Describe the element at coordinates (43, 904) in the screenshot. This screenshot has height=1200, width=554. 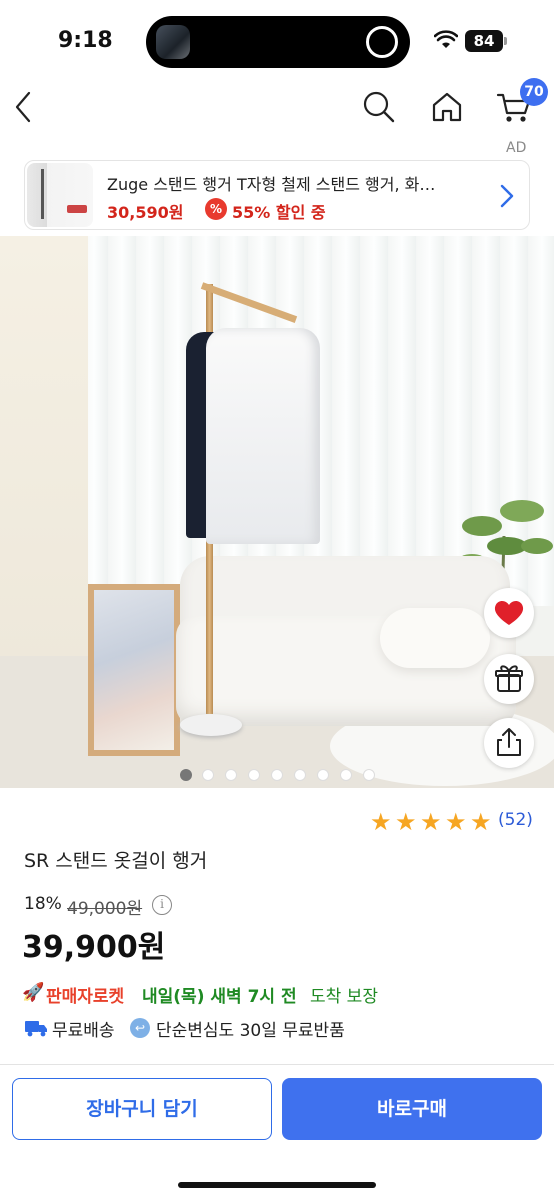
I see `discount-rate: 18%` at that location.